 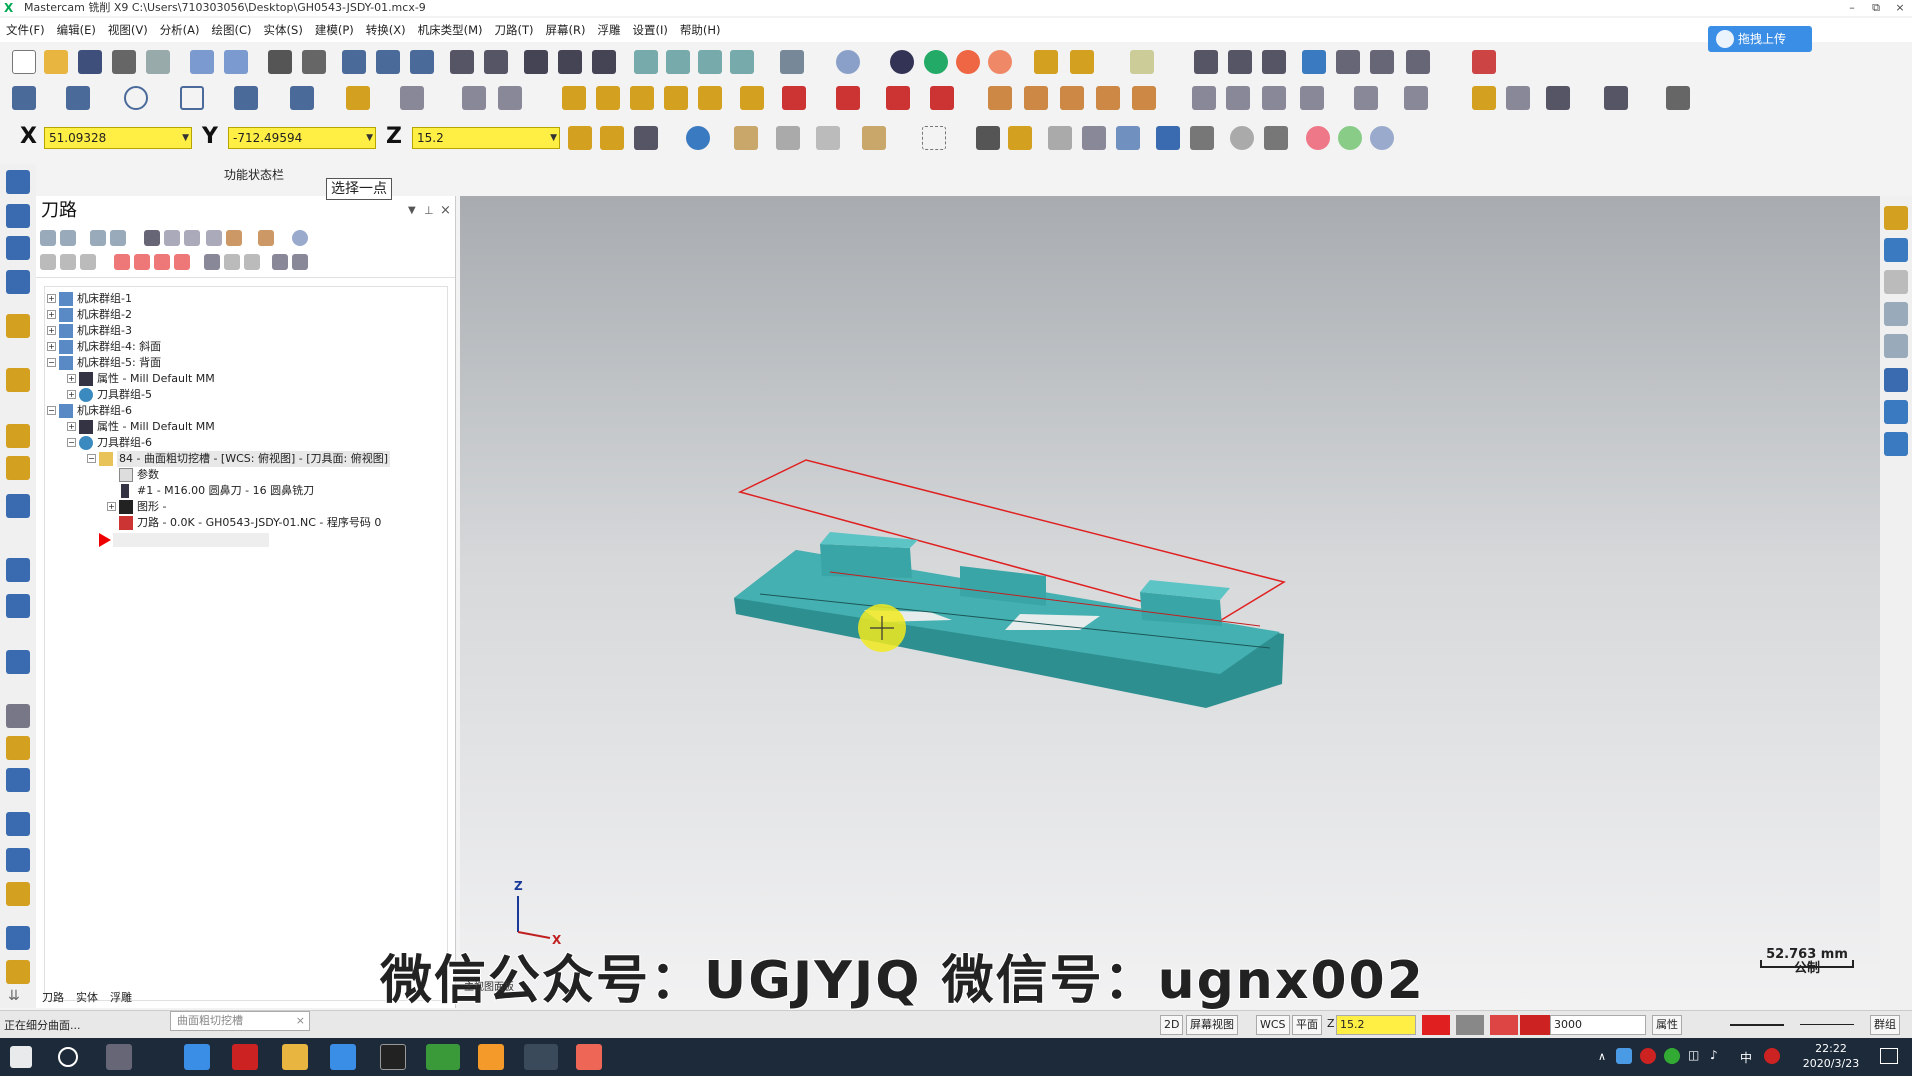 I want to click on print-preview-icon, so click(x=158, y=62).